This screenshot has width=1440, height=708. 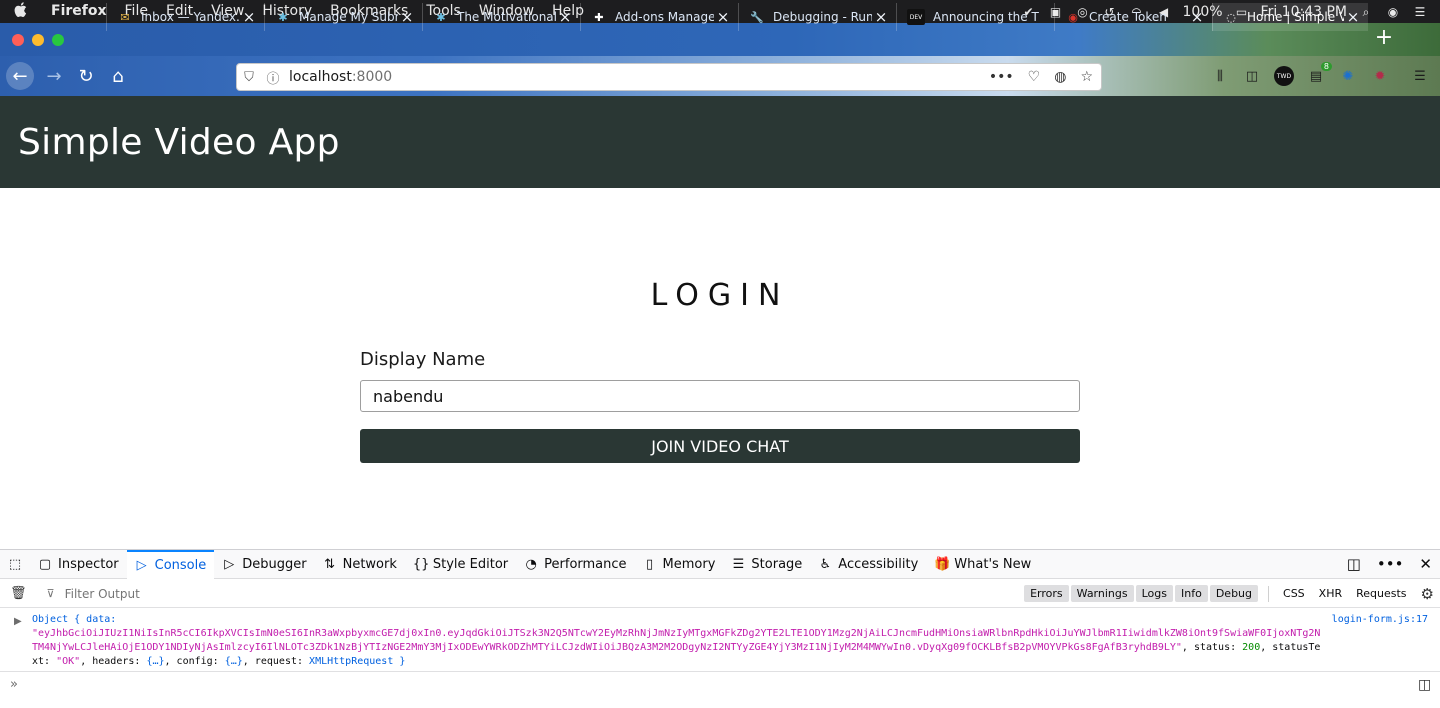 I want to click on tab-label: Inbox — Yandex.M, so click(x=190, y=17).